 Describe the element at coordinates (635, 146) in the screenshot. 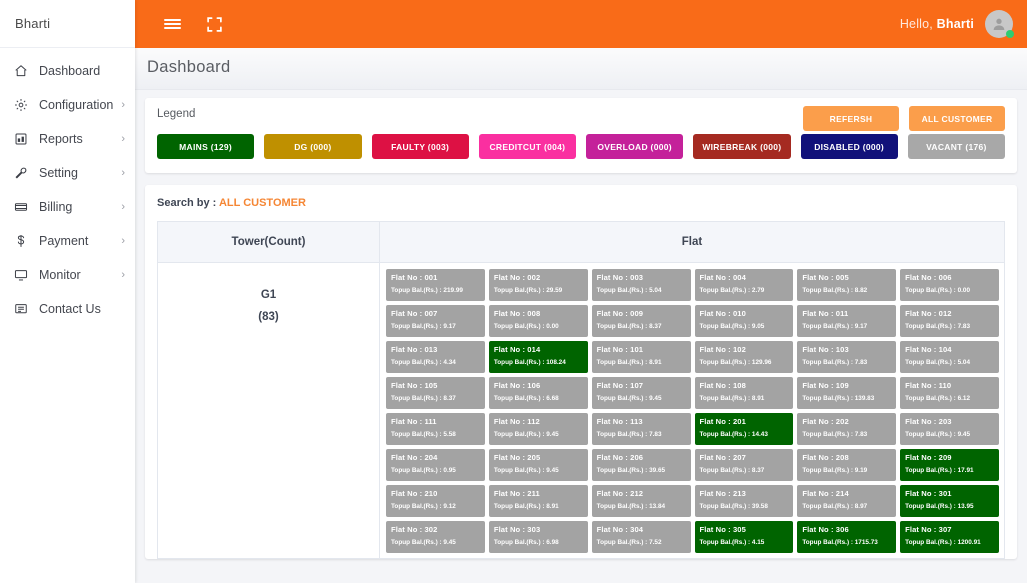

I see `legend-button-overload: OVERLOAD (000)` at that location.